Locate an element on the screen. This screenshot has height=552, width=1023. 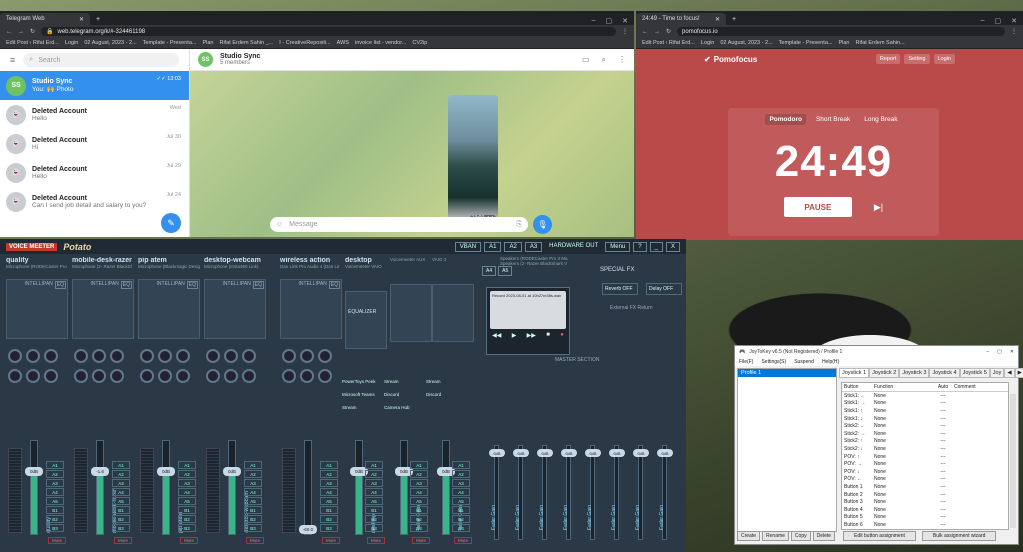
message-input: ☺ Message ⎘ is located at coordinates (399, 224).